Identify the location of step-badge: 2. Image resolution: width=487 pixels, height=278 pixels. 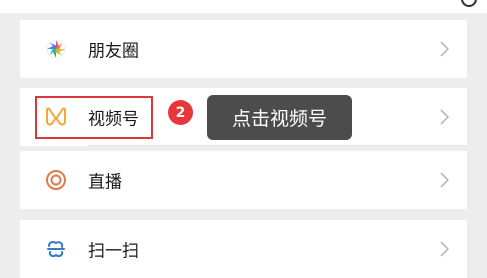
(180, 112).